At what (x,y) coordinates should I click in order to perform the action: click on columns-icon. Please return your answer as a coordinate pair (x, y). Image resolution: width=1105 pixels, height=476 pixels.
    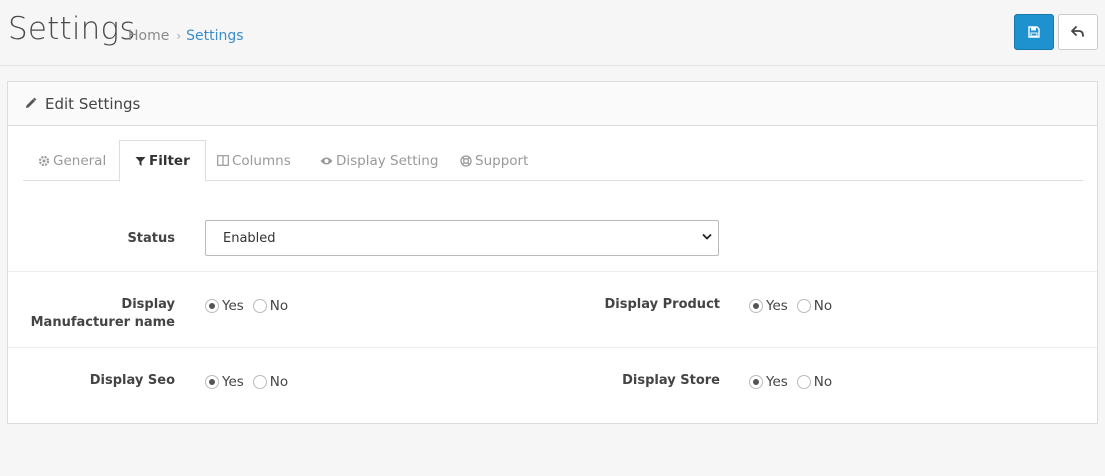
    Looking at the image, I should click on (223, 160).